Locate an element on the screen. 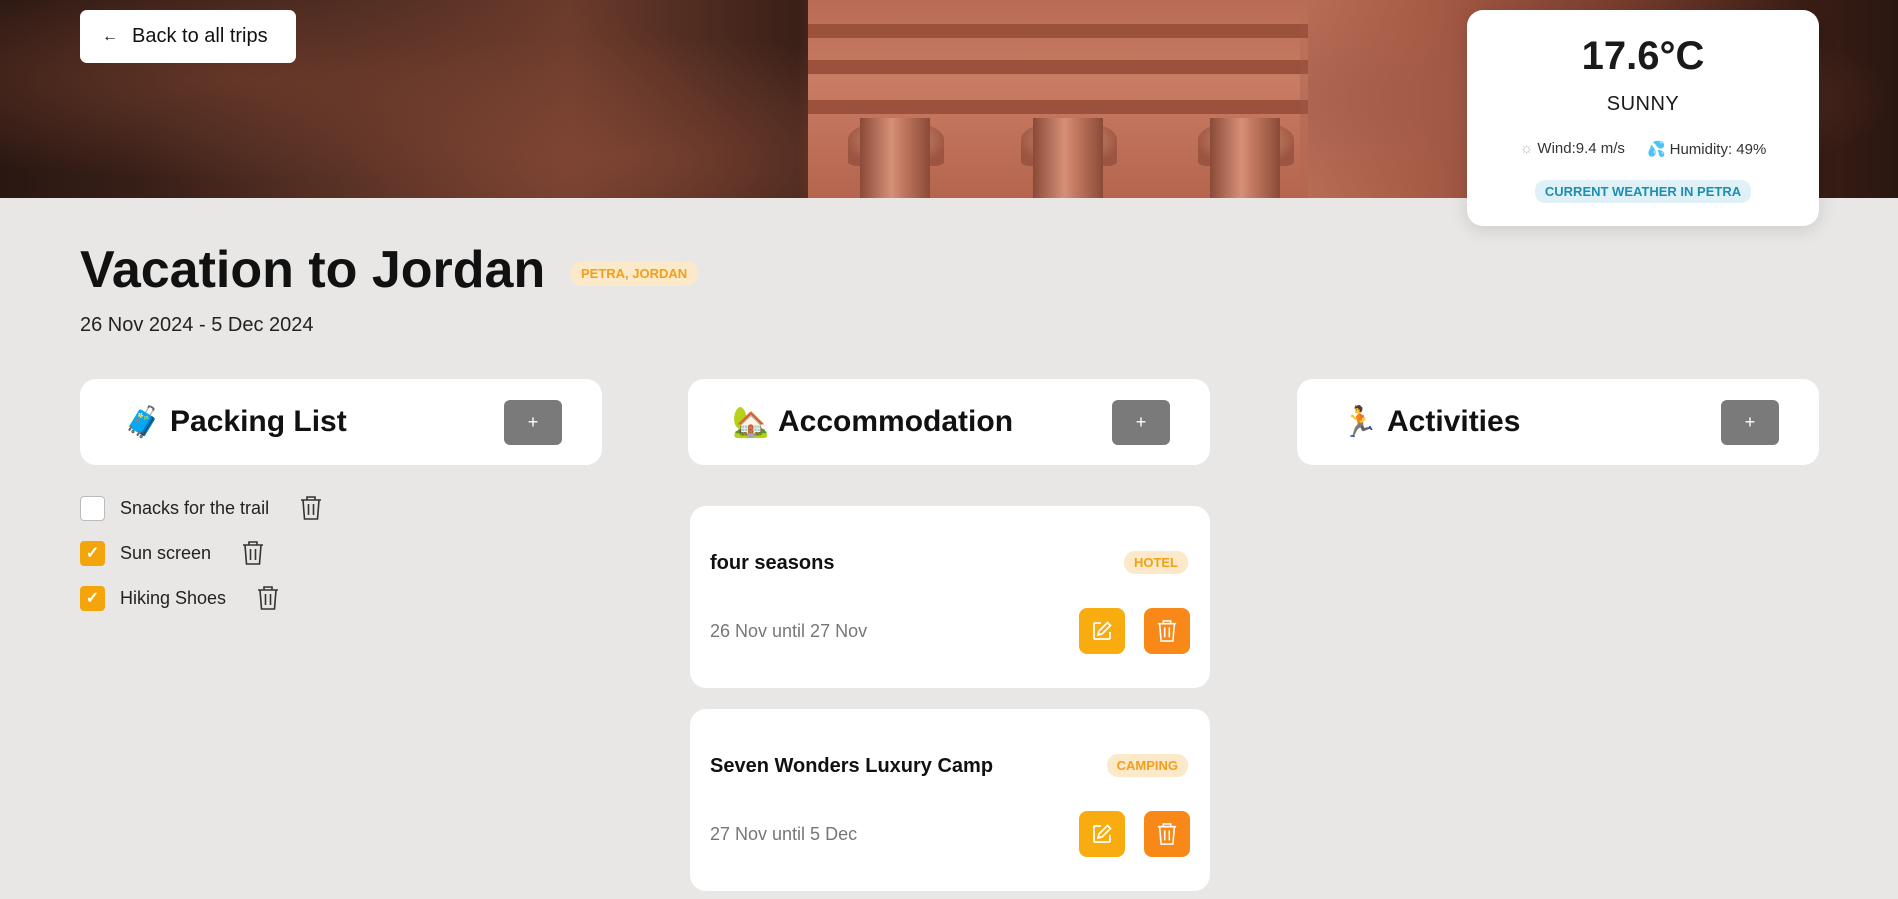 This screenshot has width=1898, height=899. accommodation-card: four seasons HOTEL 26 Nov until 27 Nov is located at coordinates (950, 597).